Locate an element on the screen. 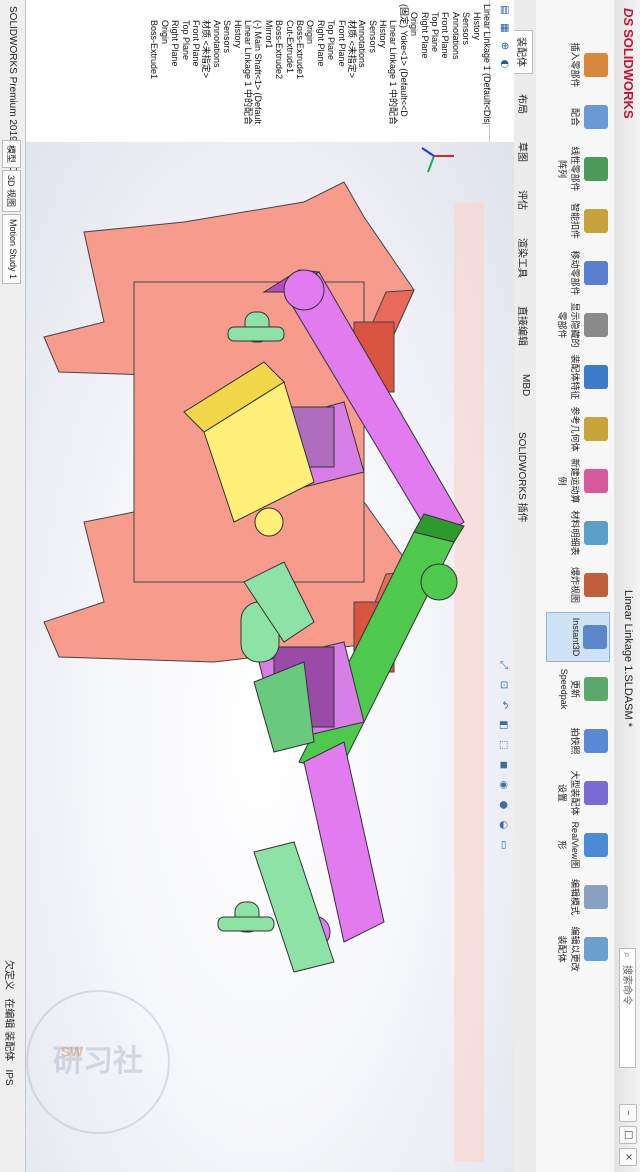 The width and height of the screenshot is (640, 1172). ribbon-button-7: 参考几何体 is located at coordinates (578, 429).